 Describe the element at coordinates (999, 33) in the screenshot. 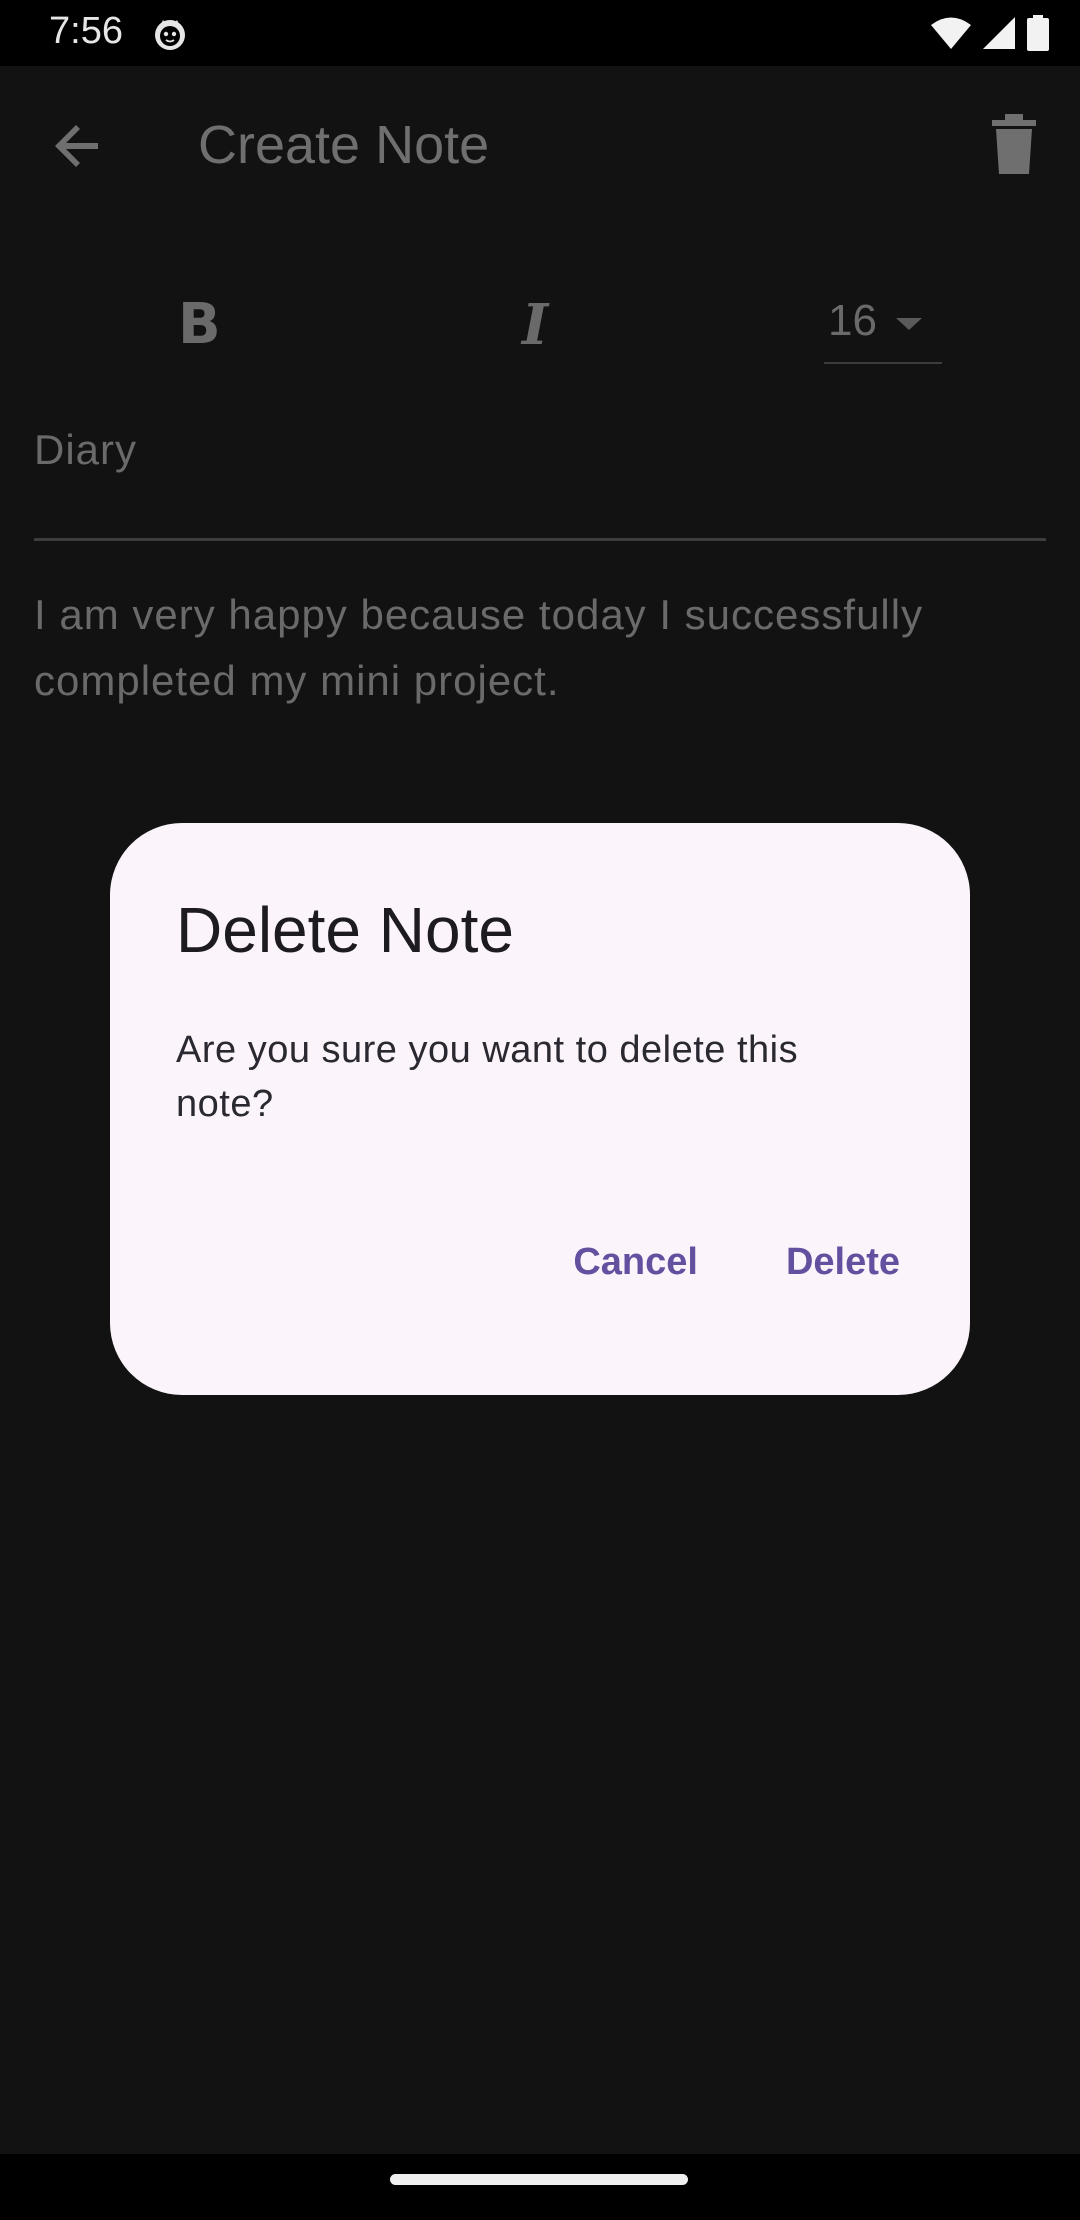

I see `signal-icon` at that location.